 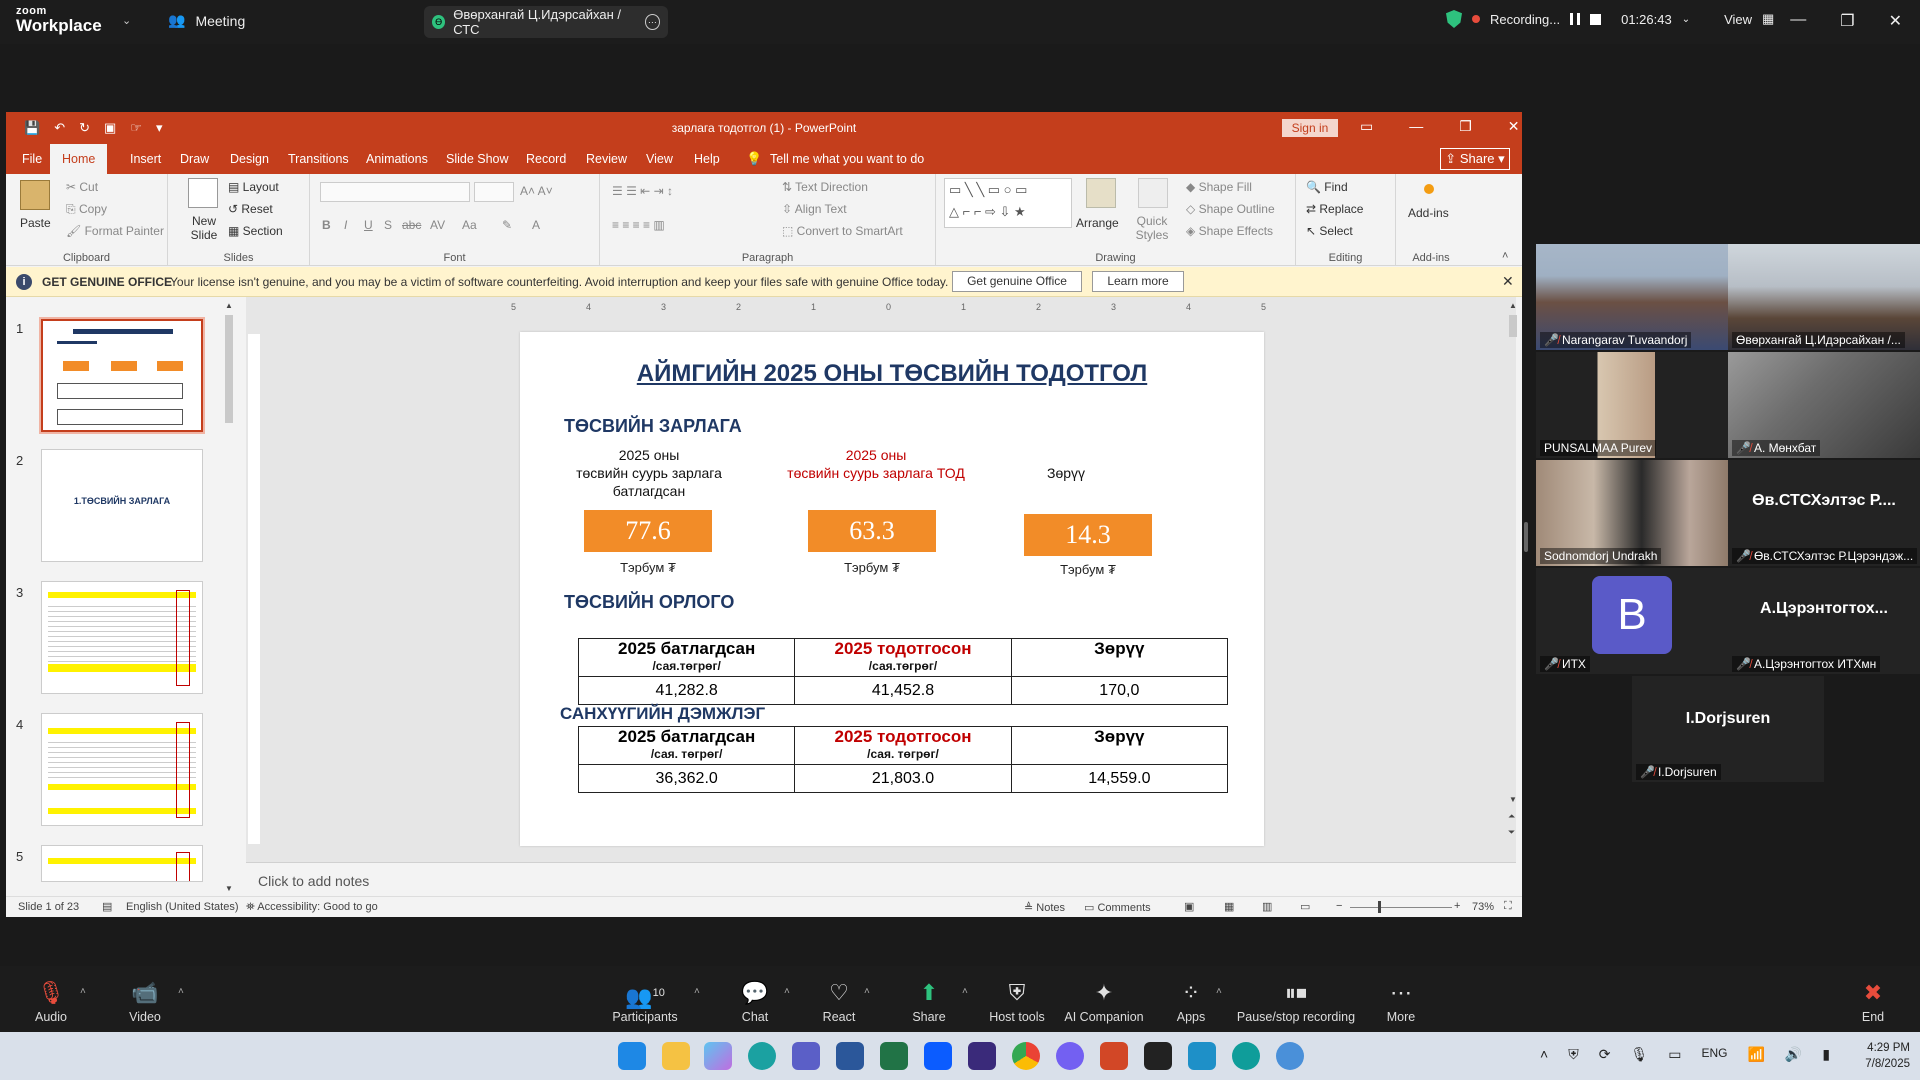 What do you see at coordinates (892, 374) in the screenshot?
I see `slide-title: АЙМГИЙН 2025 ОНЫ ТӨСВИЙН ТОДОТГОЛ` at bounding box center [892, 374].